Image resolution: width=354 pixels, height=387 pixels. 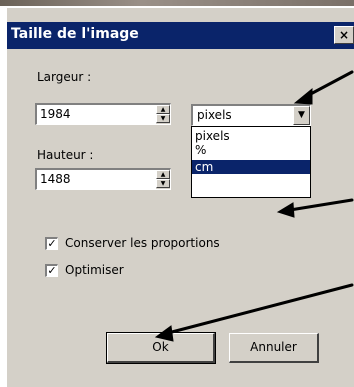 What do you see at coordinates (51, 243) in the screenshot?
I see `keep-proportions-checkbox: ✓` at bounding box center [51, 243].